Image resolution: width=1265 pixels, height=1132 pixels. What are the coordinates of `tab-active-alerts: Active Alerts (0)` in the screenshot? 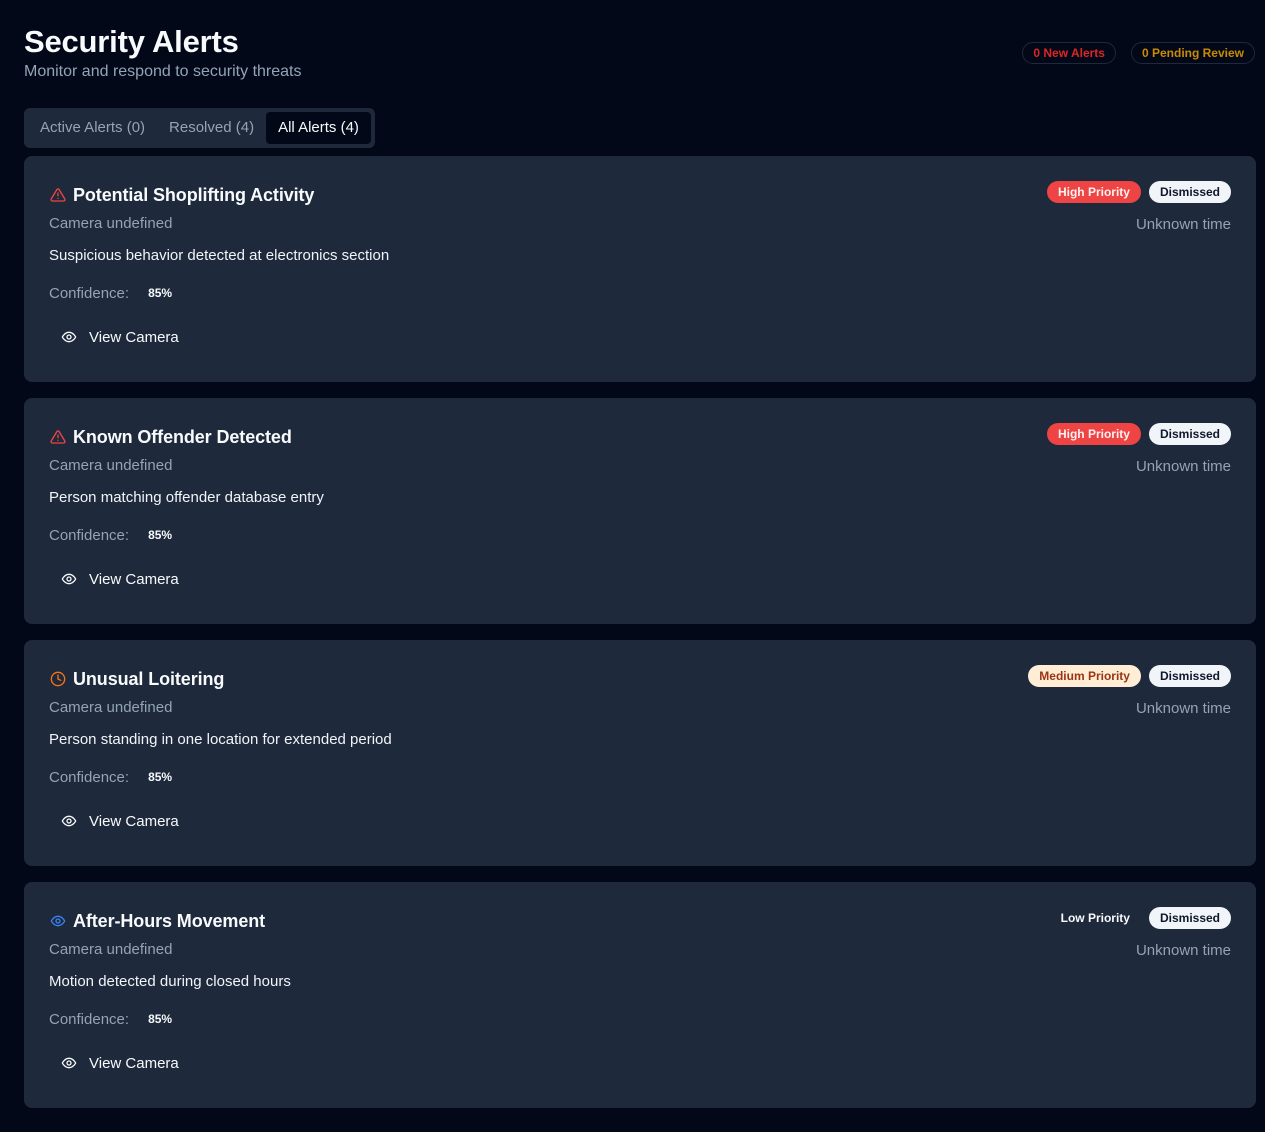 It's located at (92, 128).